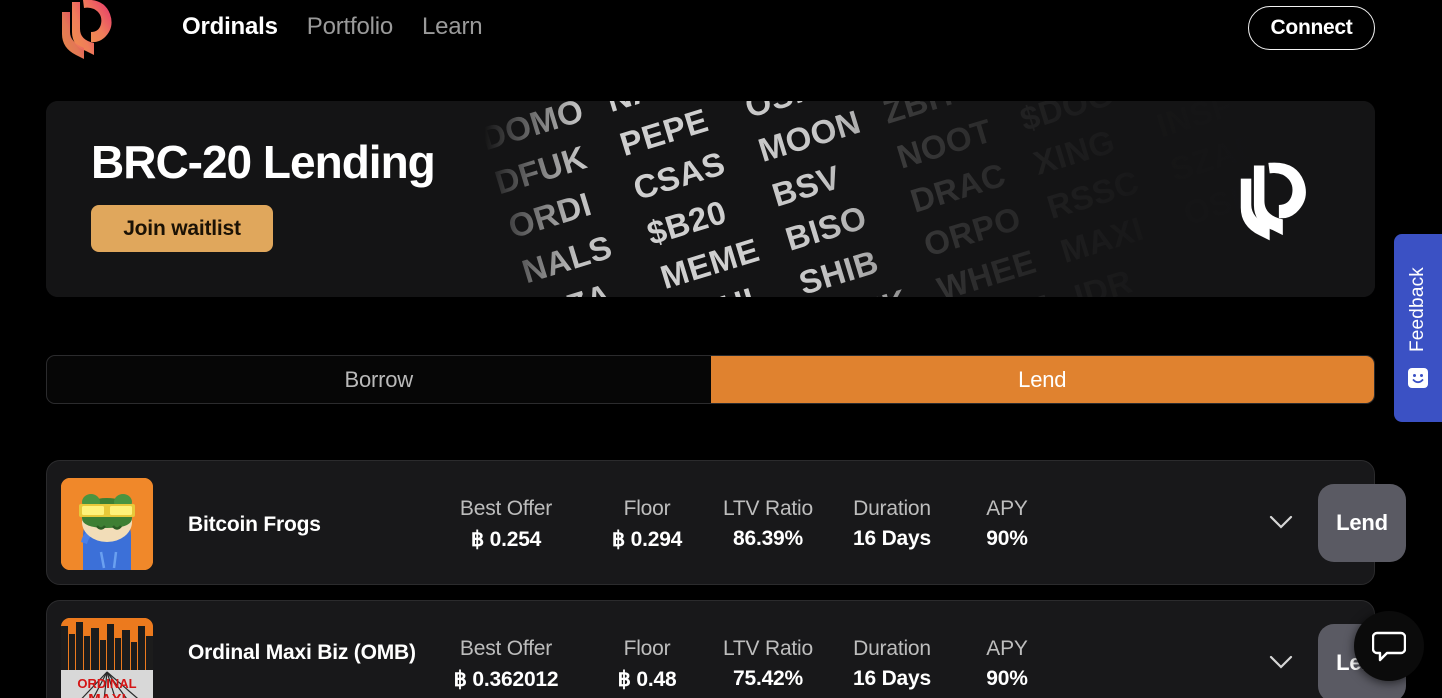  Describe the element at coordinates (350, 27) in the screenshot. I see `nav-link-portfolio: Portfolio` at that location.